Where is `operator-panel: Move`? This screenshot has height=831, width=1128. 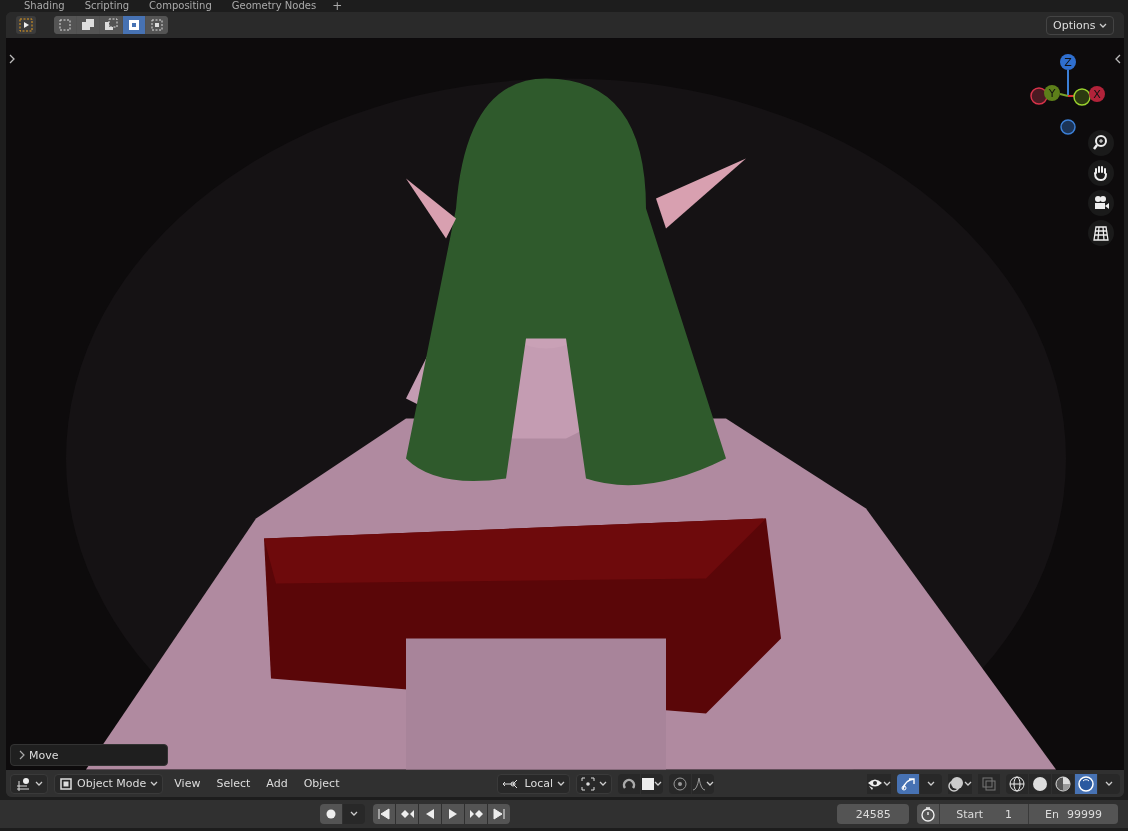
operator-panel: Move is located at coordinates (89, 755).